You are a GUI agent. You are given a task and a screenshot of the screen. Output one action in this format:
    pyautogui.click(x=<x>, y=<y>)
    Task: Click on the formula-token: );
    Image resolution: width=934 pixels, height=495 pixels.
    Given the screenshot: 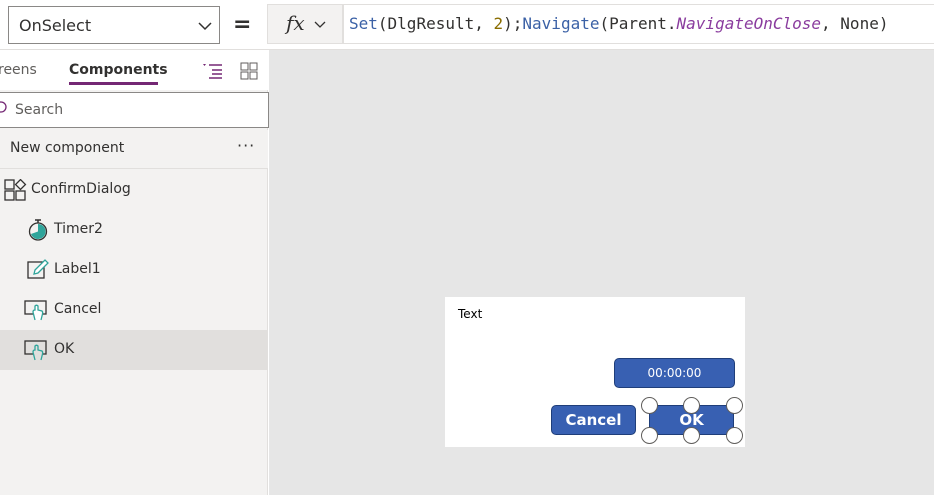 What is the action you would take?
    pyautogui.click(x=513, y=23)
    